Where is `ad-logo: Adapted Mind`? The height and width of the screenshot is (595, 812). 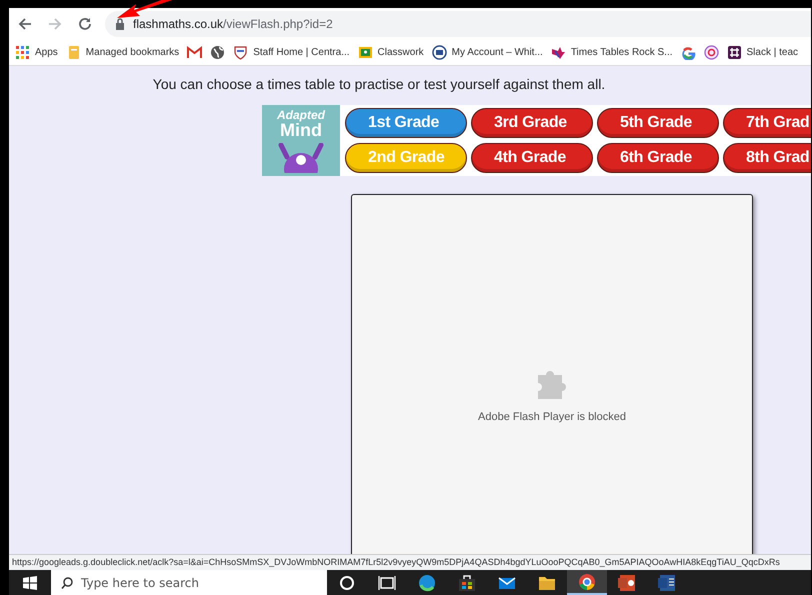
ad-logo: Adapted Mind is located at coordinates (301, 140).